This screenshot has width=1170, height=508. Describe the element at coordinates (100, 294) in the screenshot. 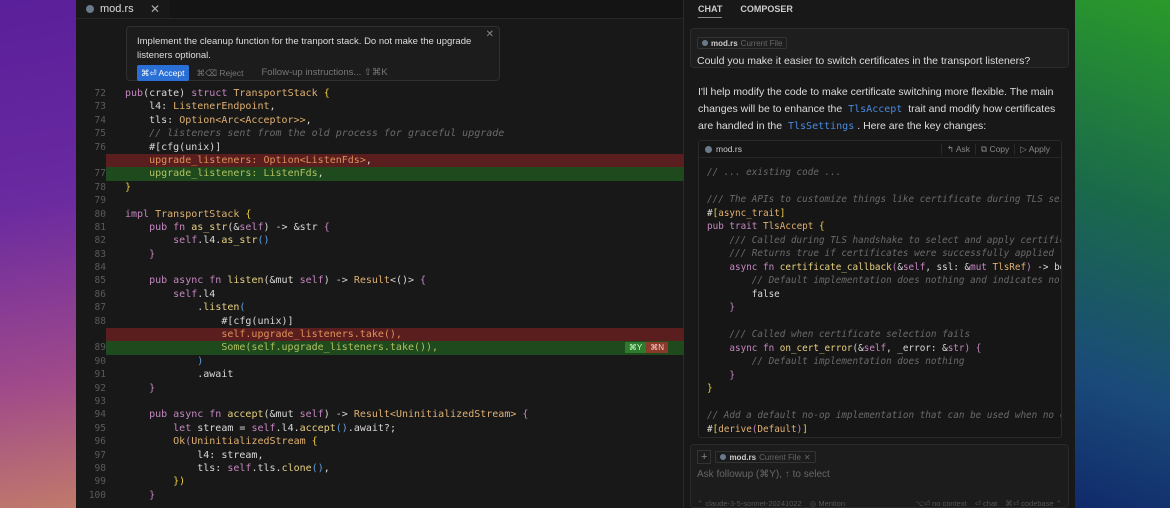

I see `line-number: 86` at that location.